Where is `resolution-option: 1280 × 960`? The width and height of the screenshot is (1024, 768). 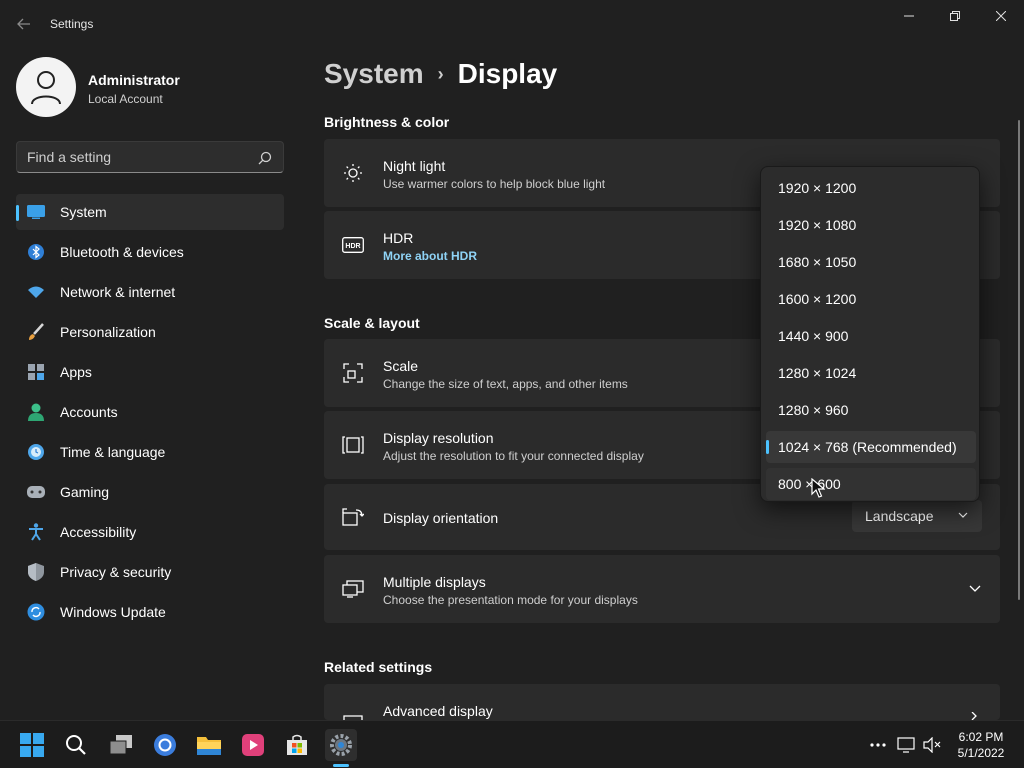 resolution-option: 1280 × 960 is located at coordinates (871, 410).